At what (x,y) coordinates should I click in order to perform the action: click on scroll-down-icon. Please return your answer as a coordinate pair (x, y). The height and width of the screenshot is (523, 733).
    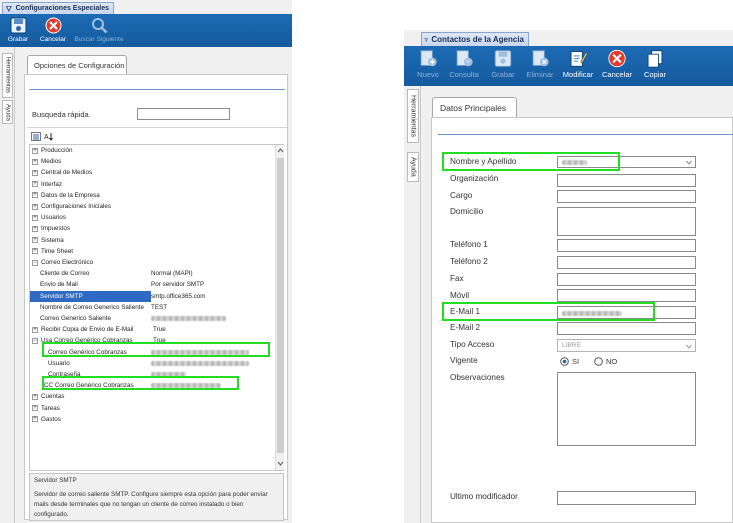
    Looking at the image, I should click on (280, 464).